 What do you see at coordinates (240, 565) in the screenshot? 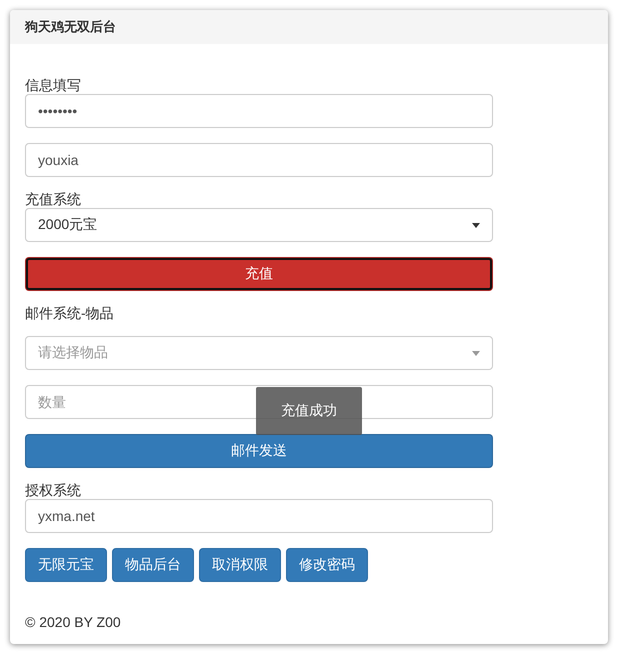
I see `action-button: 取消权限` at bounding box center [240, 565].